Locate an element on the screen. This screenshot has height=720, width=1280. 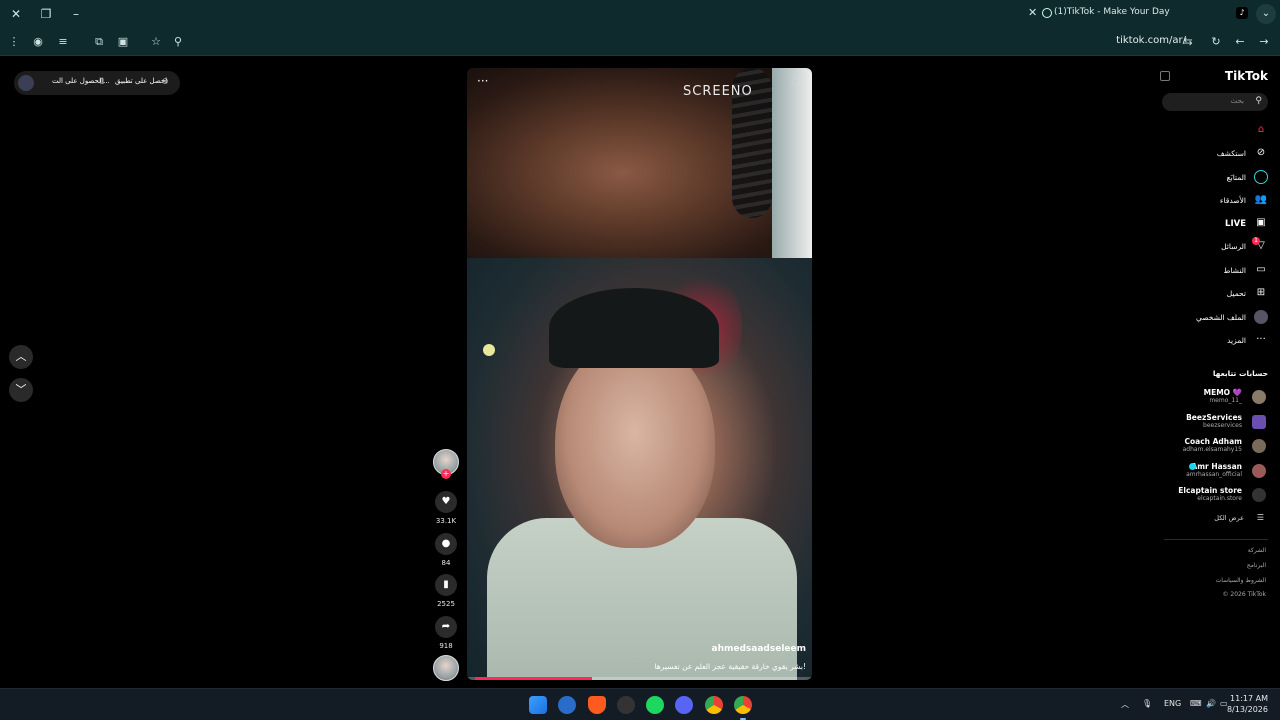
account-item: Amr Hassan amrhassan_official is located at coordinates (1215, 472).